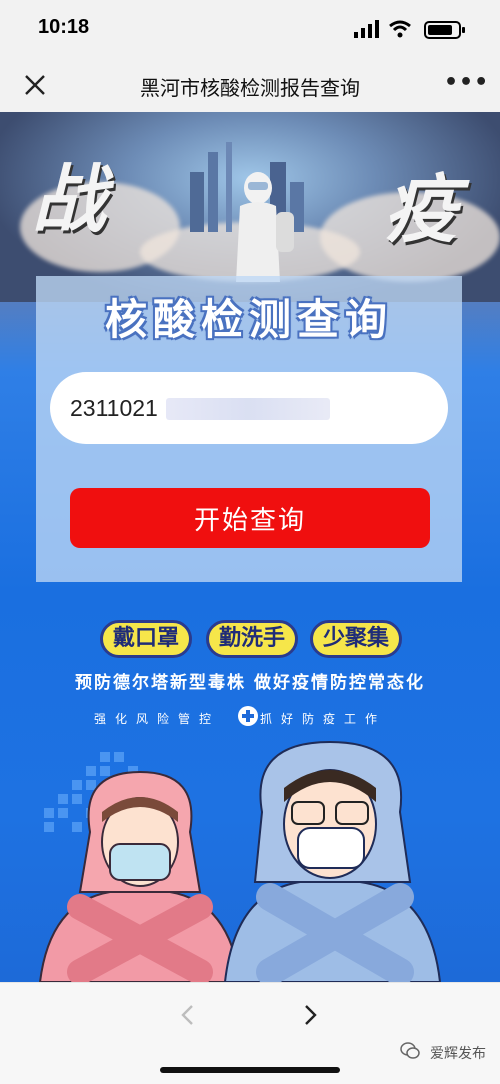 Image resolution: width=500 pixels, height=1084 pixels. Describe the element at coordinates (250, 1070) in the screenshot. I see `home-indicator` at that location.